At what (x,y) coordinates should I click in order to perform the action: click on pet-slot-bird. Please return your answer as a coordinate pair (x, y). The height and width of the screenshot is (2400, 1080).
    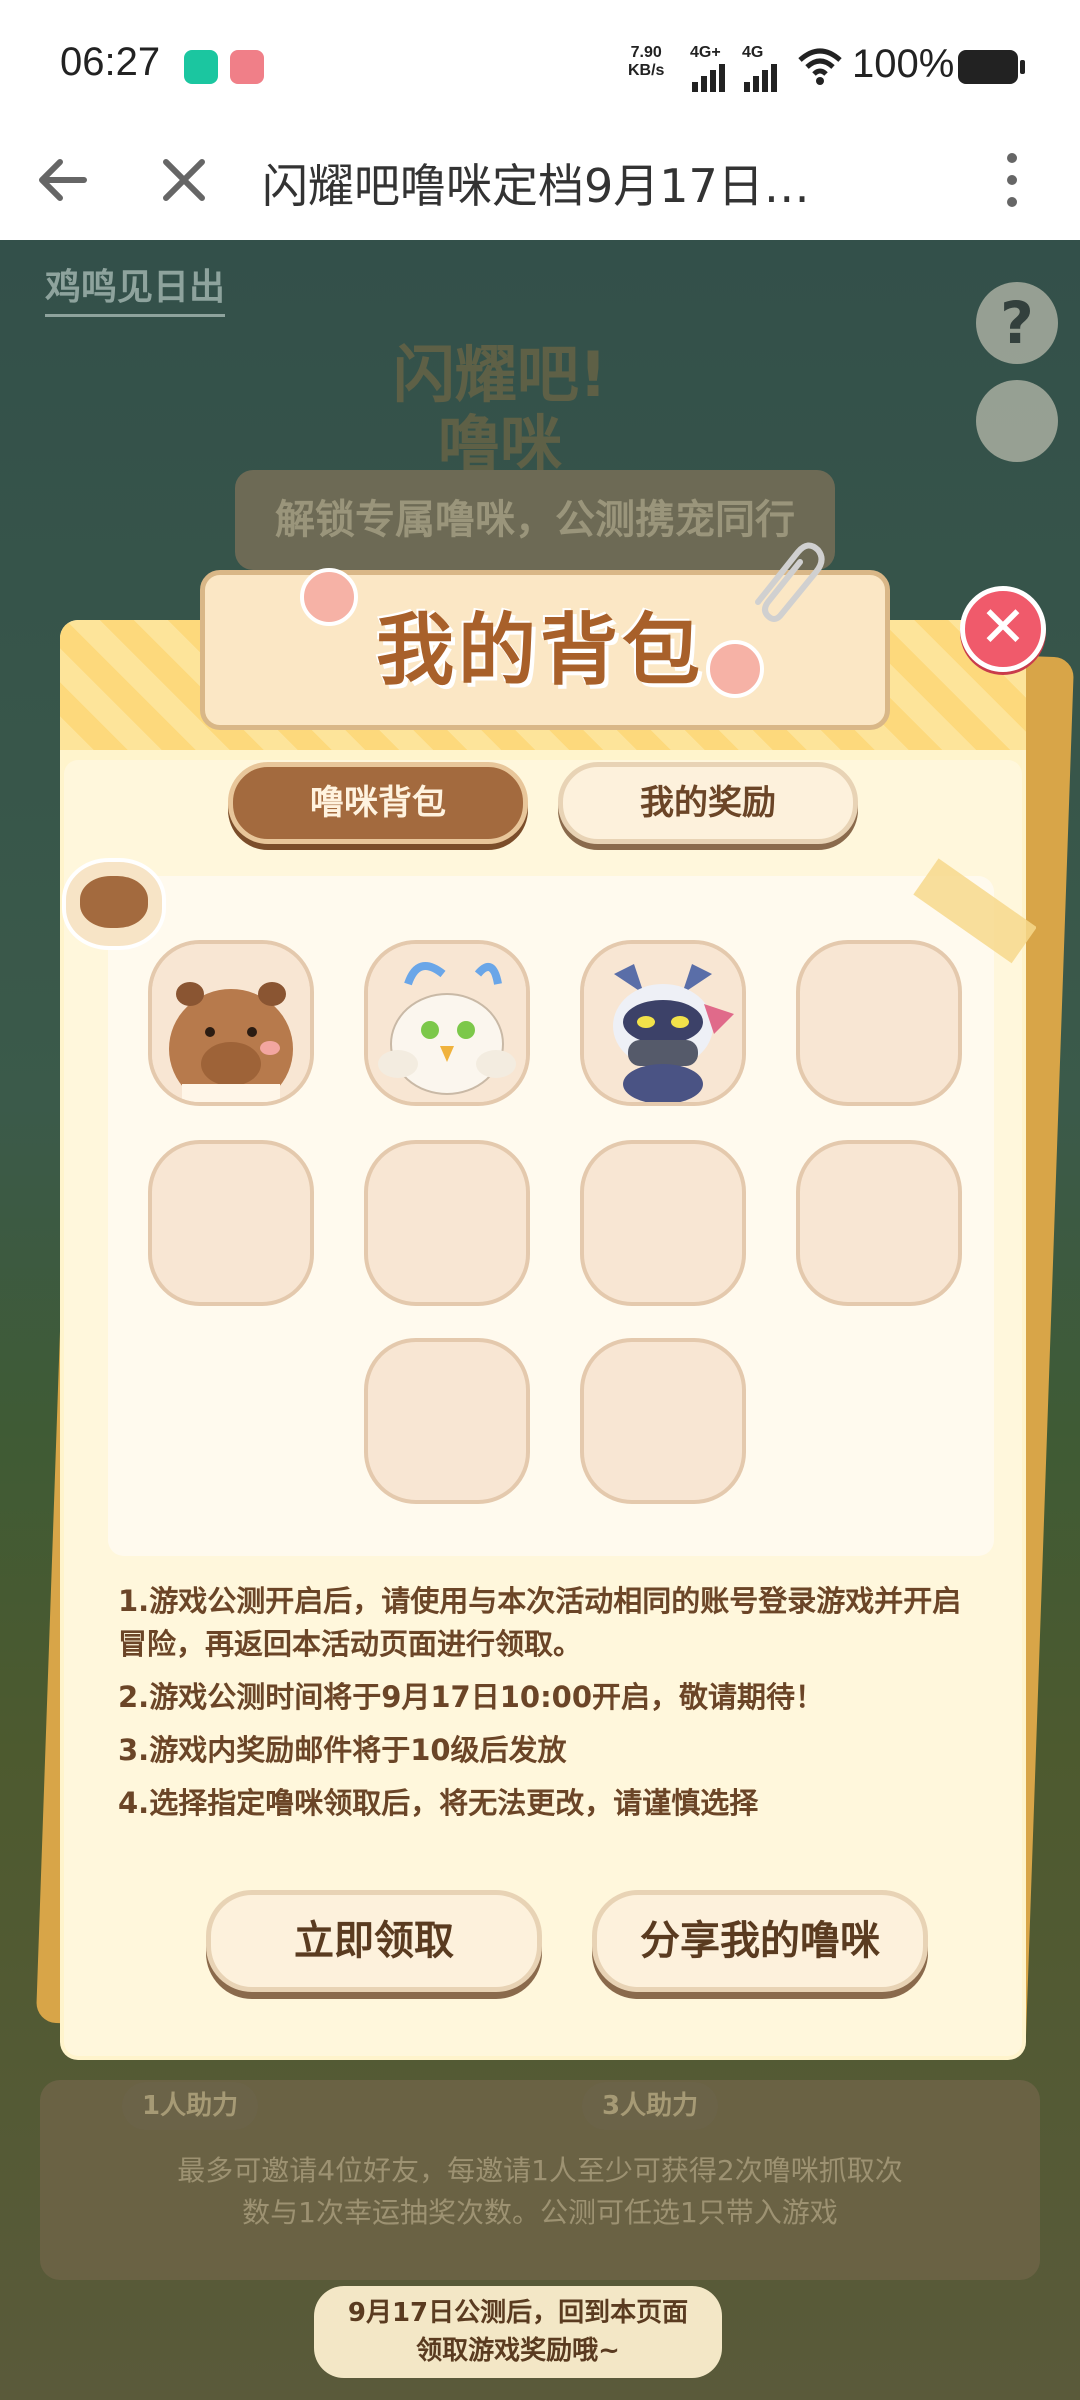
    Looking at the image, I should click on (447, 1023).